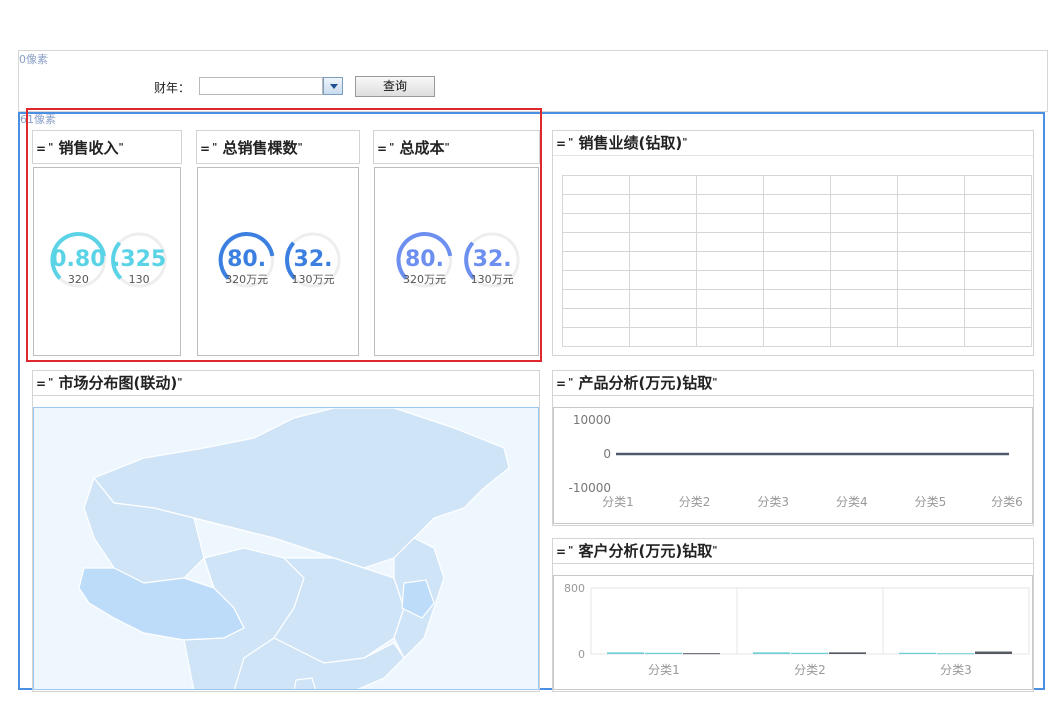  What do you see at coordinates (931, 502) in the screenshot?
I see `x-tick-label: 分类5` at bounding box center [931, 502].